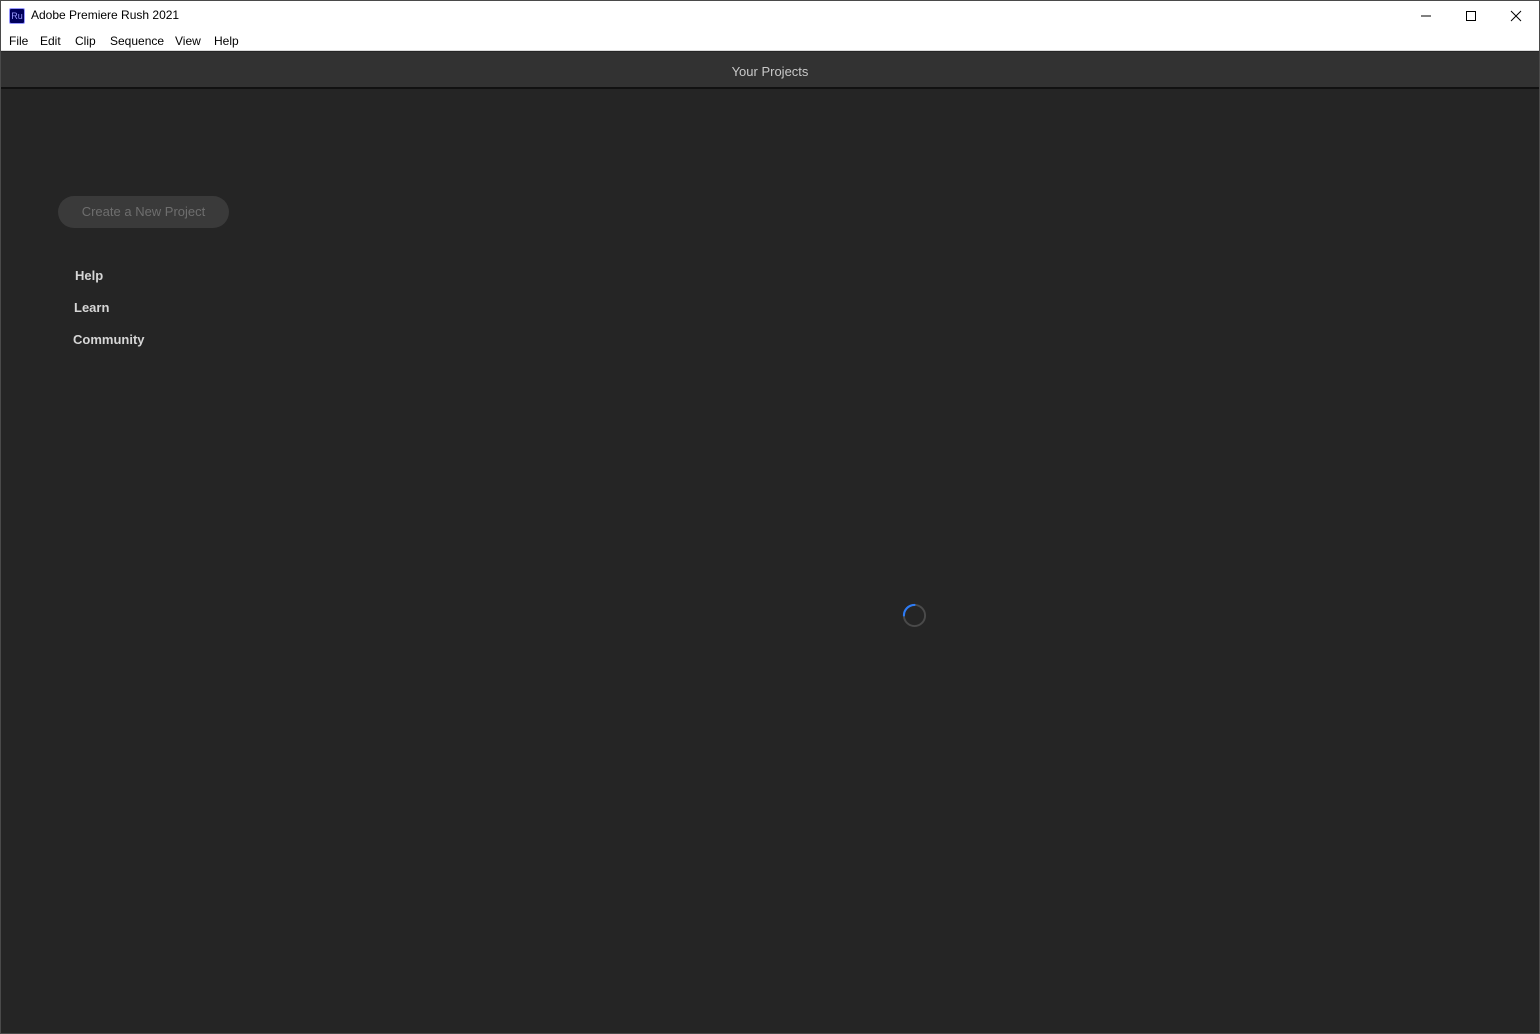 The width and height of the screenshot is (1540, 1034). What do you see at coordinates (109, 339) in the screenshot?
I see `sidebar-link-community: Community` at bounding box center [109, 339].